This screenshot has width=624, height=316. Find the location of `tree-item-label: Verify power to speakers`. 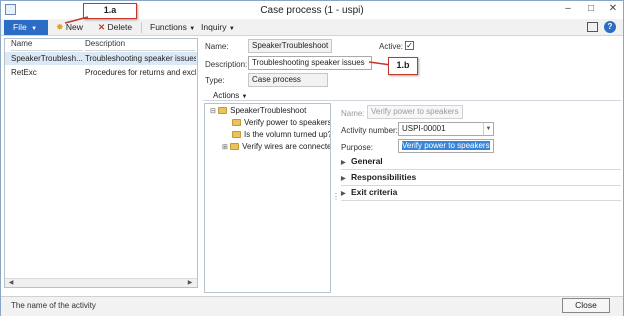

tree-item-label: Verify power to speakers is located at coordinates (287, 122).